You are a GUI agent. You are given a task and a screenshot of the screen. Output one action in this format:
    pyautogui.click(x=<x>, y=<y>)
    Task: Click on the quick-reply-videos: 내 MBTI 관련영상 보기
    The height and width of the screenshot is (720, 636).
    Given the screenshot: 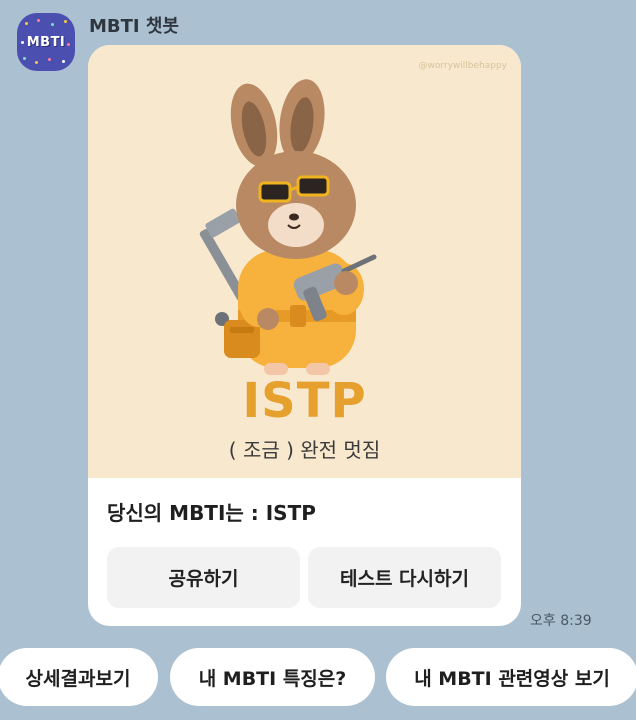 What is the action you would take?
    pyautogui.click(x=511, y=677)
    